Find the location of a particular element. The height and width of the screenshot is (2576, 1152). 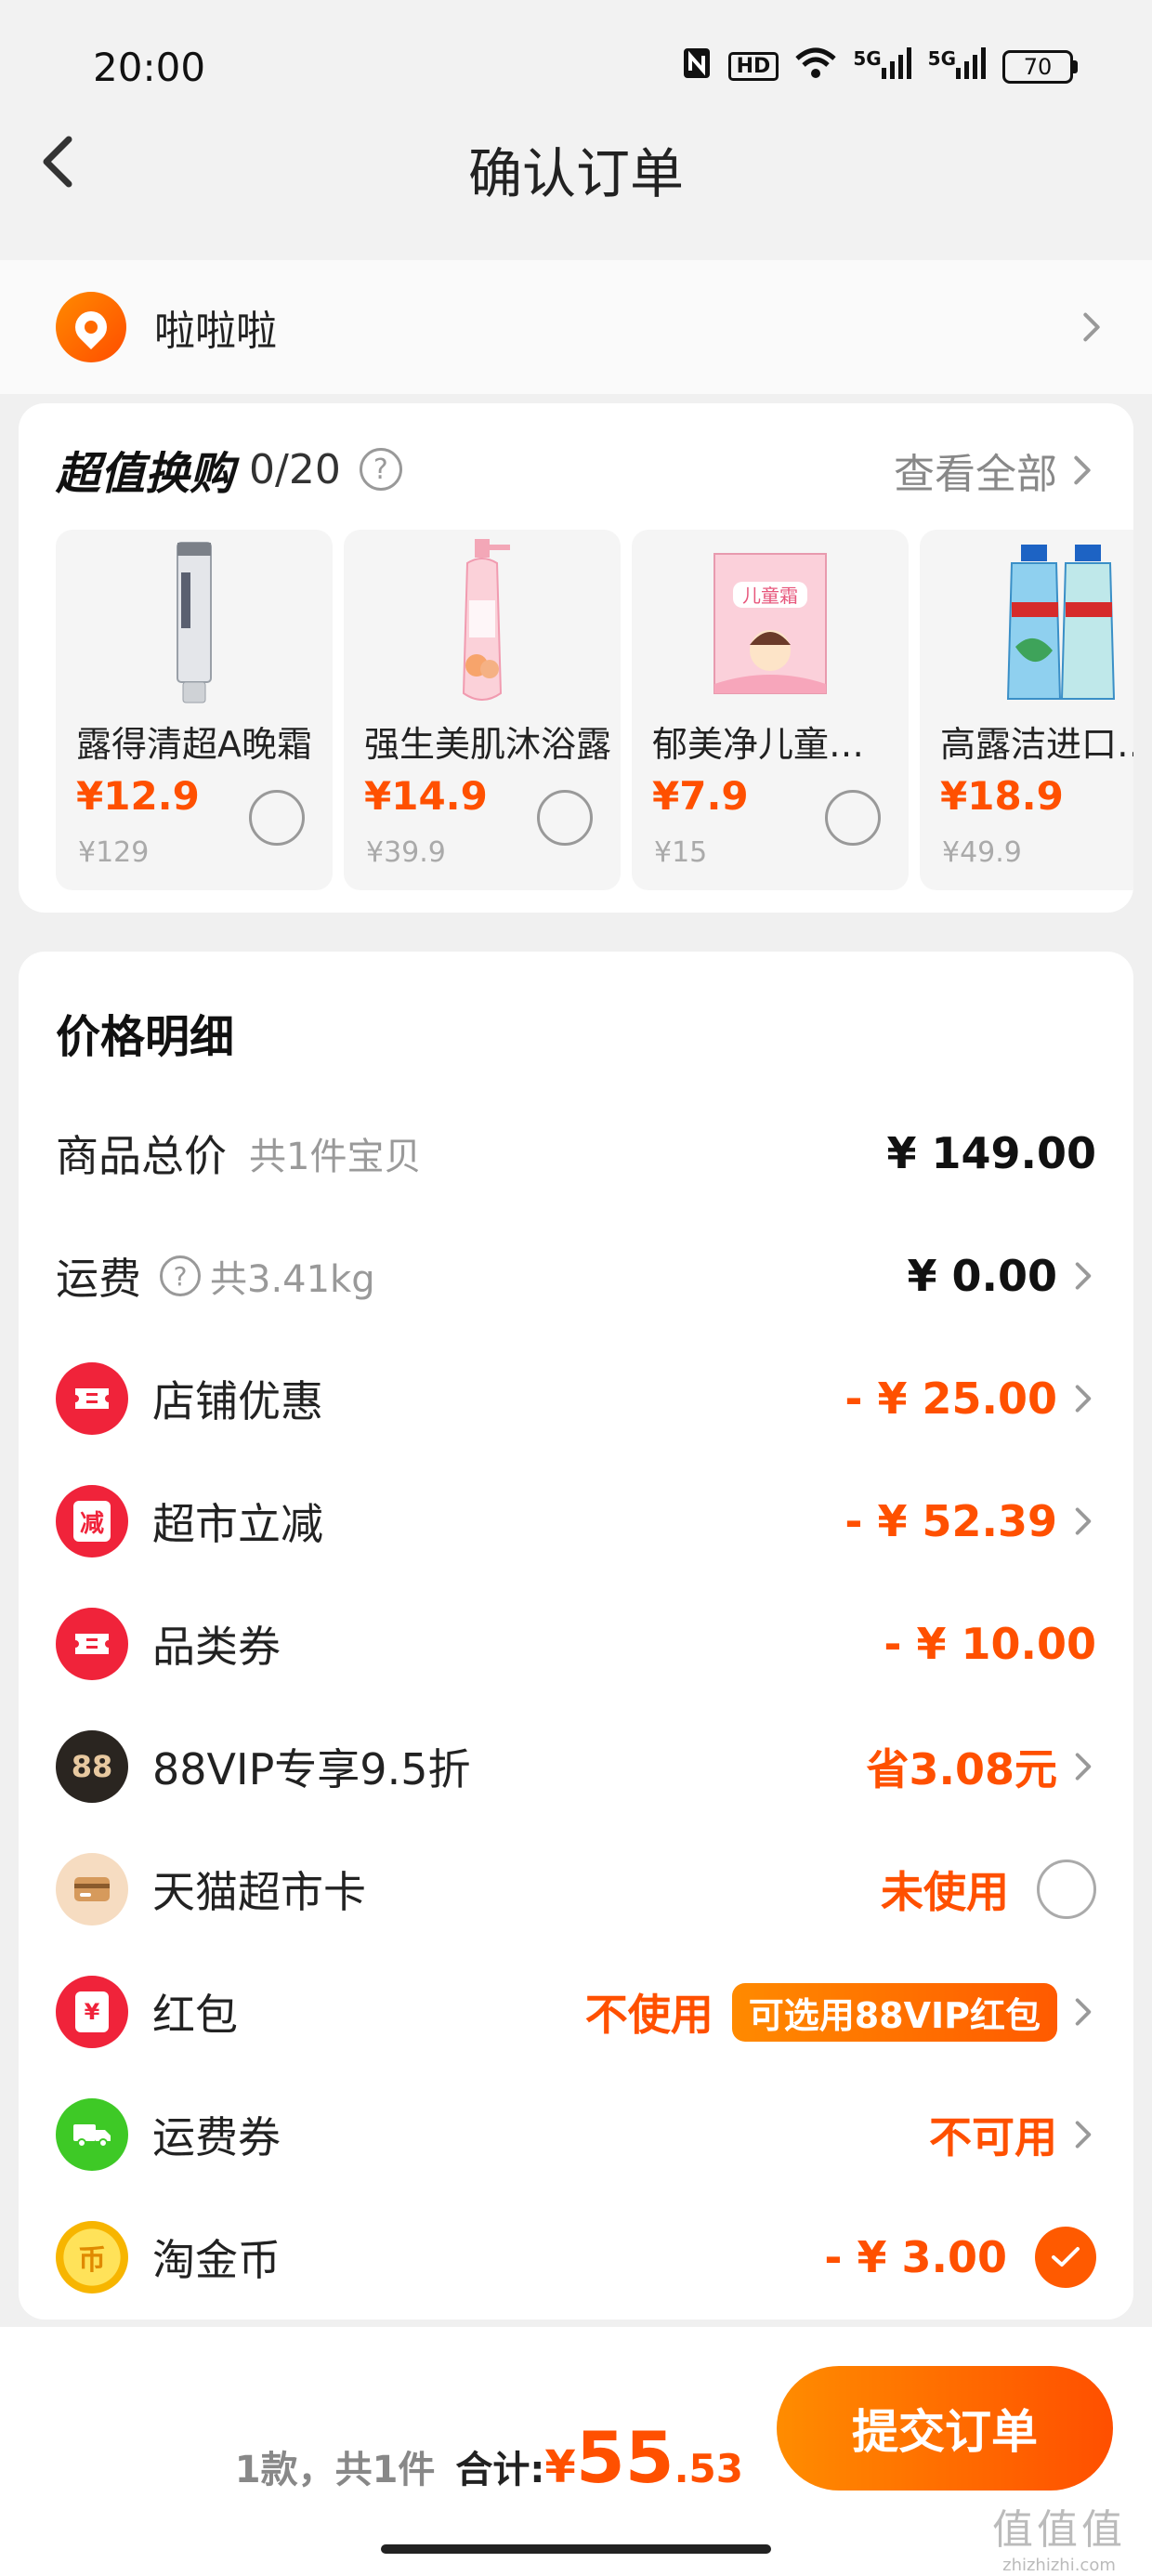

product-name: 露得清超A晚霜 is located at coordinates (194, 744).